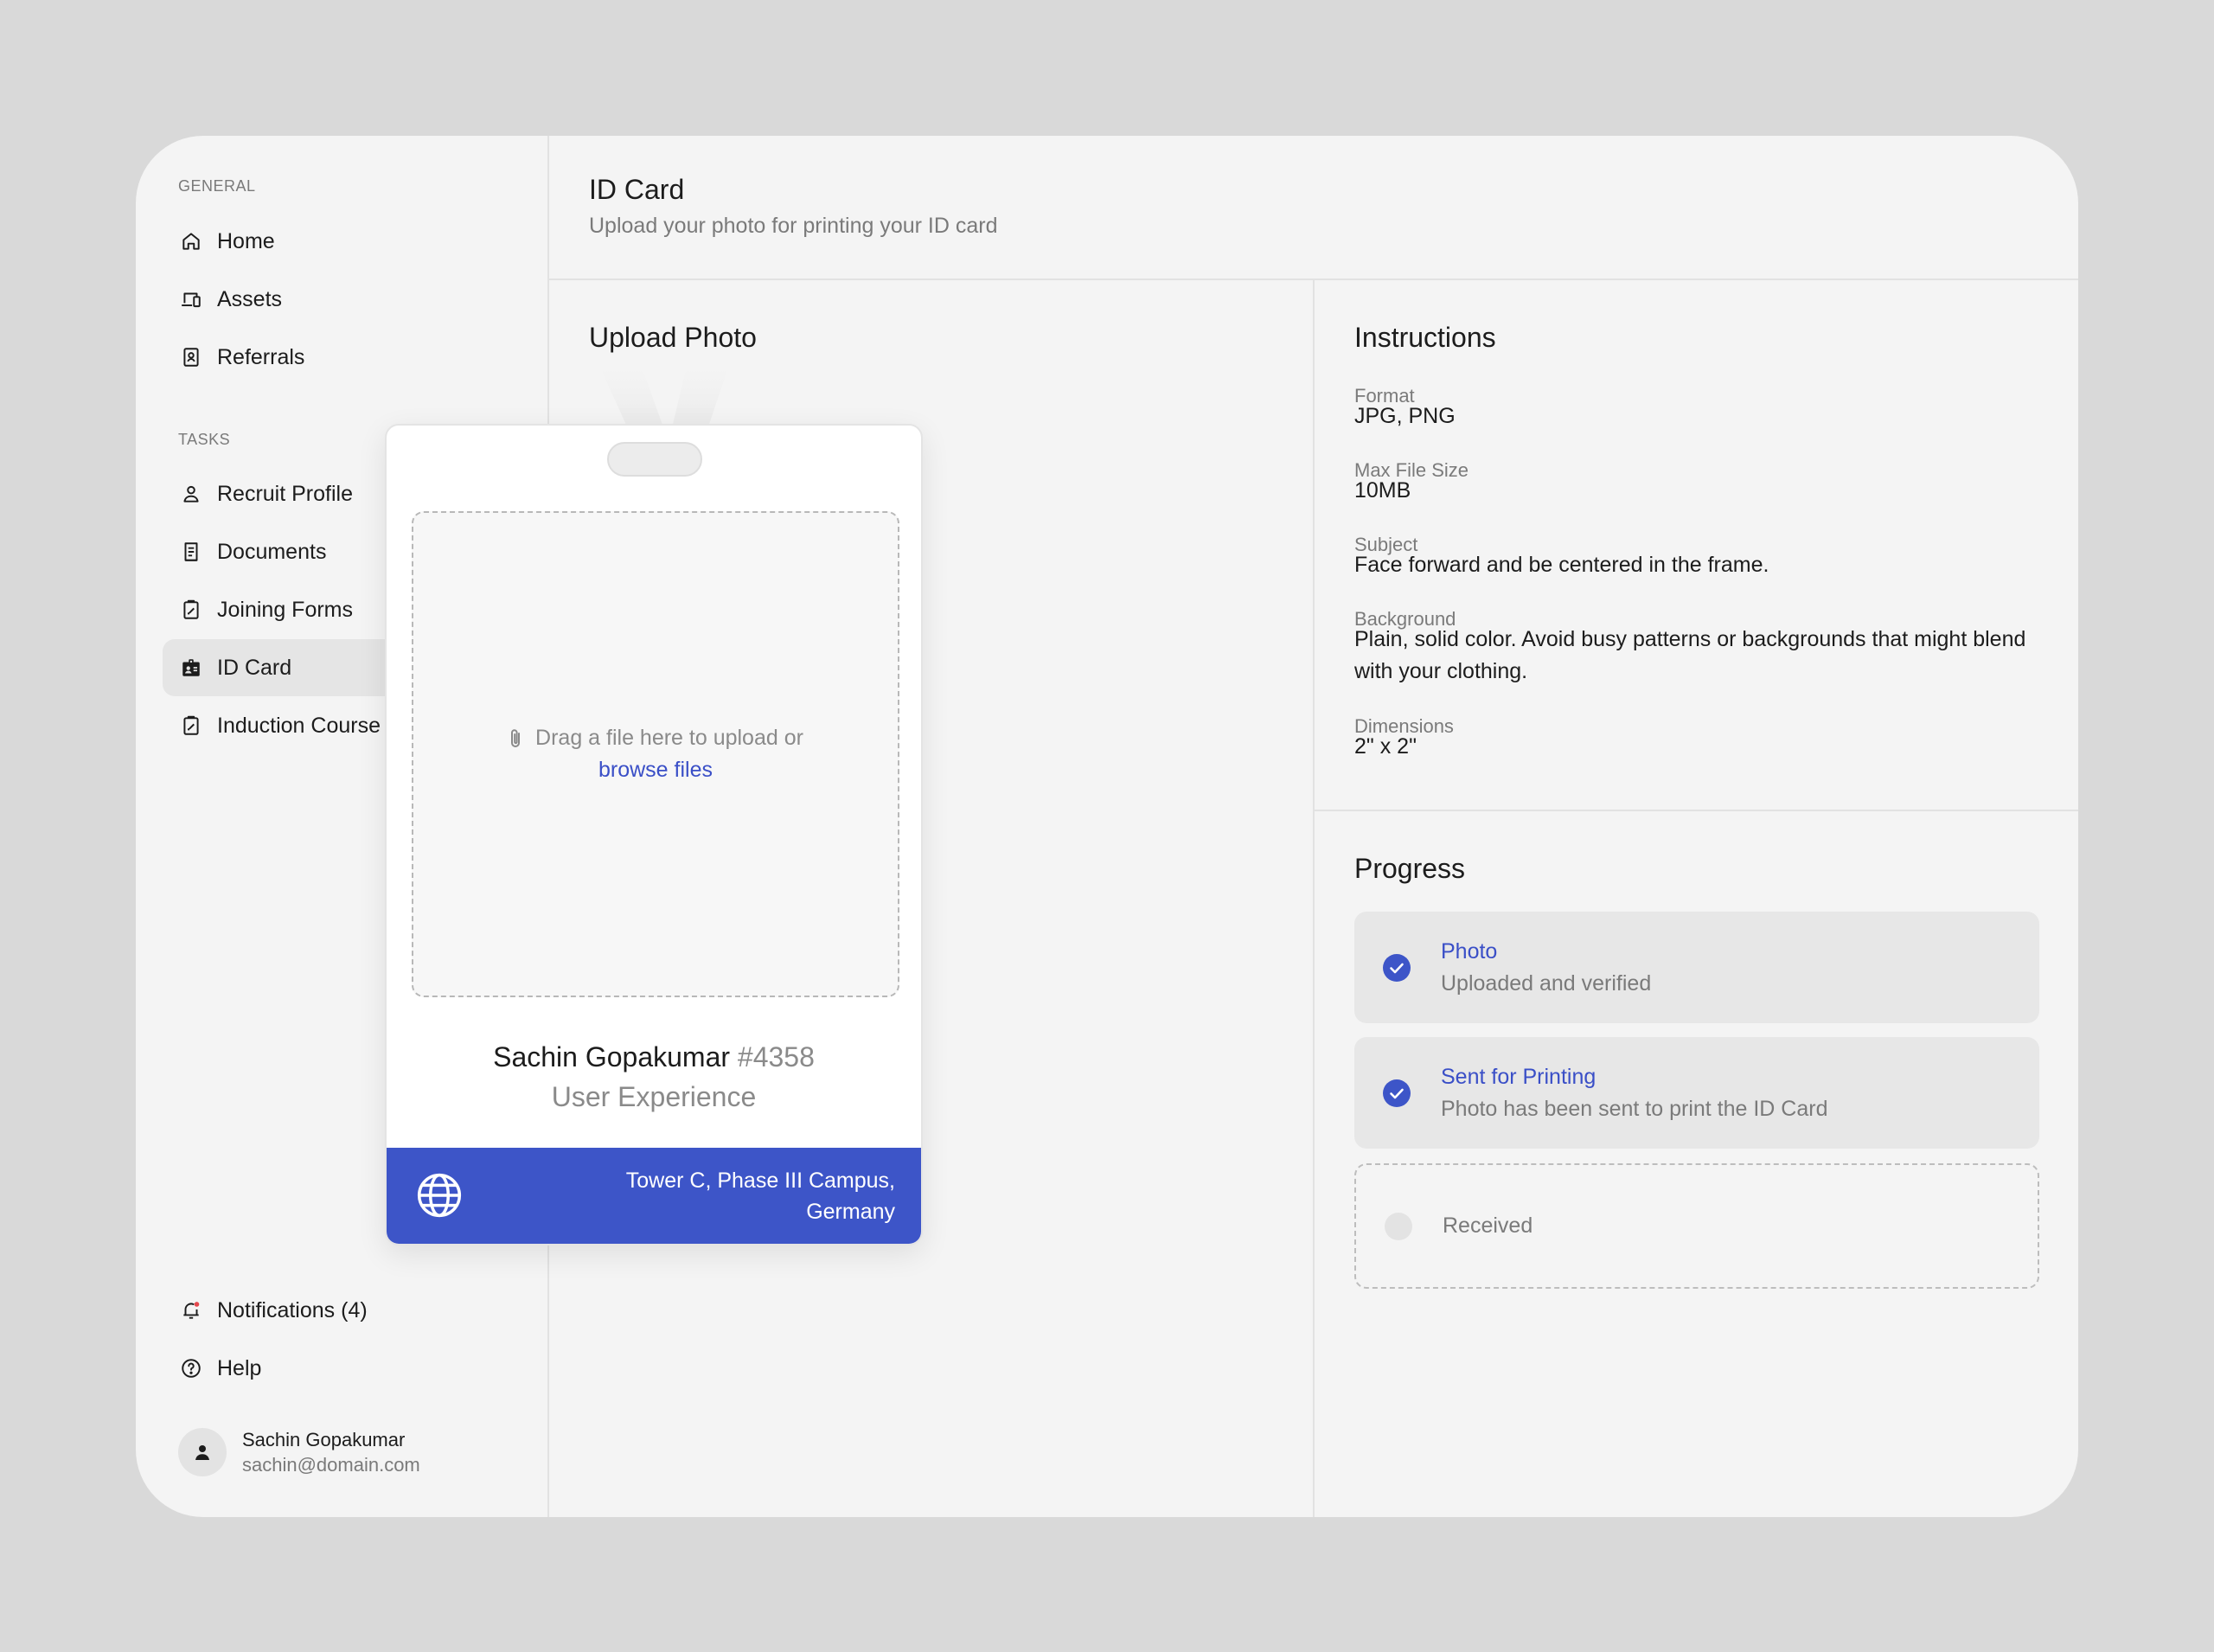 This screenshot has width=2214, height=1652. I want to click on address-line-1: Tower C, Phase III Campus,, so click(760, 1181).